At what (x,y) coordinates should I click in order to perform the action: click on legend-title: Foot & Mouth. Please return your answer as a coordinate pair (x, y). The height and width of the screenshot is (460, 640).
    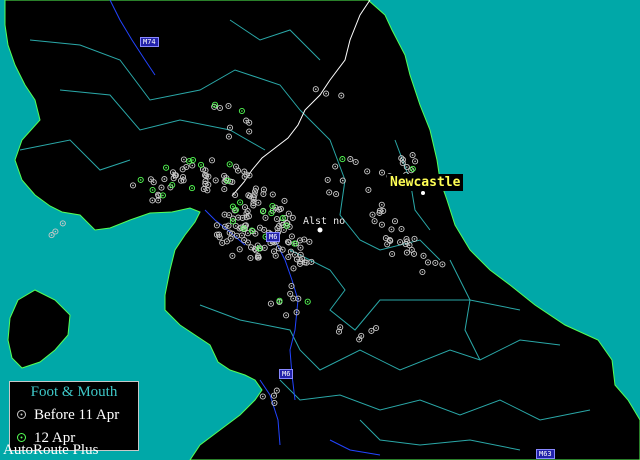
    Looking at the image, I should click on (74, 392).